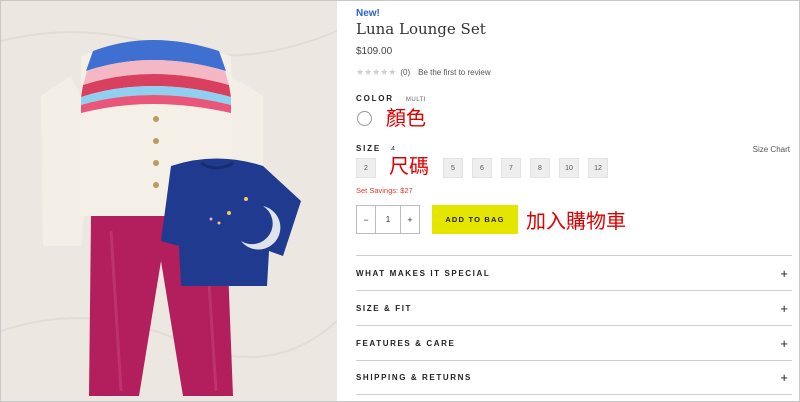 Image resolution: width=800 pixels, height=402 pixels. Describe the element at coordinates (574, 272) in the screenshot. I see `accordion-what-makes-it-special: WHAT MAKES IT SPECIAL +` at that location.